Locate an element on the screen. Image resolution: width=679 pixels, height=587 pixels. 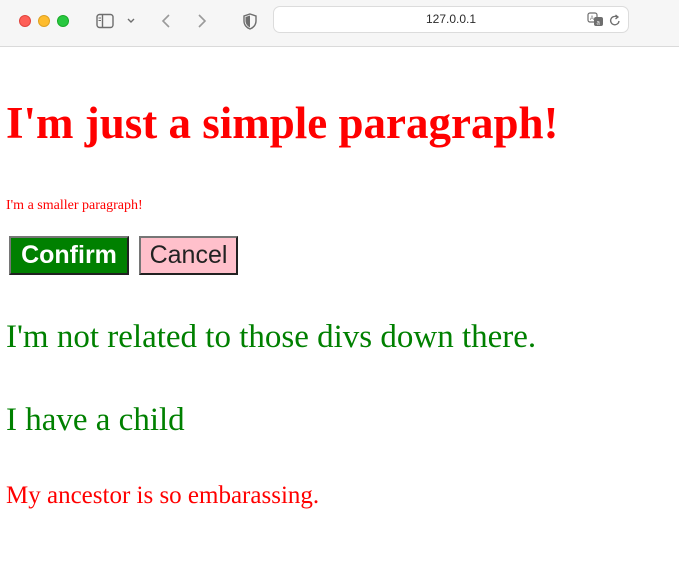
cancel-button: Cancel is located at coordinates (188, 255).